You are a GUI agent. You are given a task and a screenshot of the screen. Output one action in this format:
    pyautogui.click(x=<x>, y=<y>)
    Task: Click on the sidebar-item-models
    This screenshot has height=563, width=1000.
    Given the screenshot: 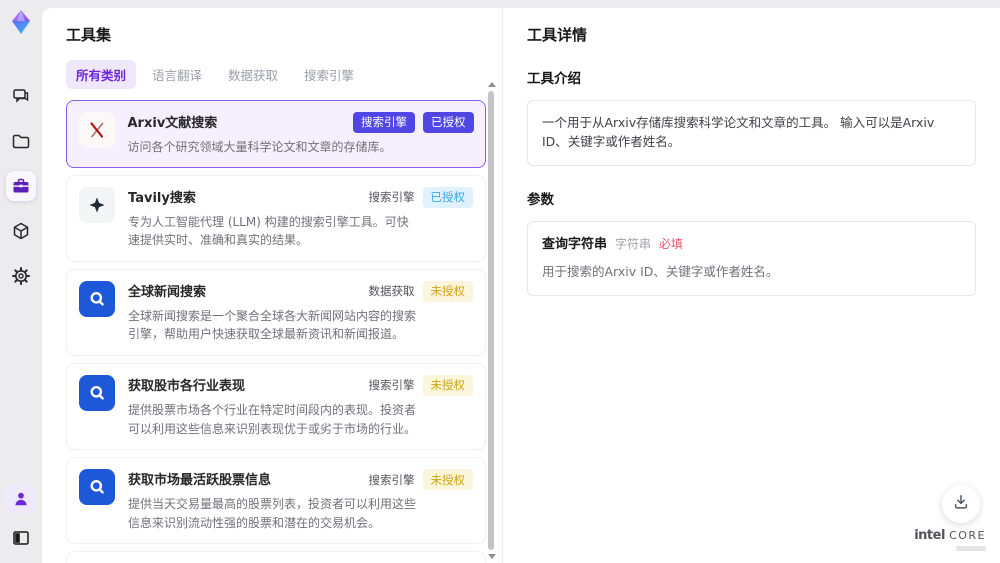 What is the action you would take?
    pyautogui.click(x=21, y=231)
    